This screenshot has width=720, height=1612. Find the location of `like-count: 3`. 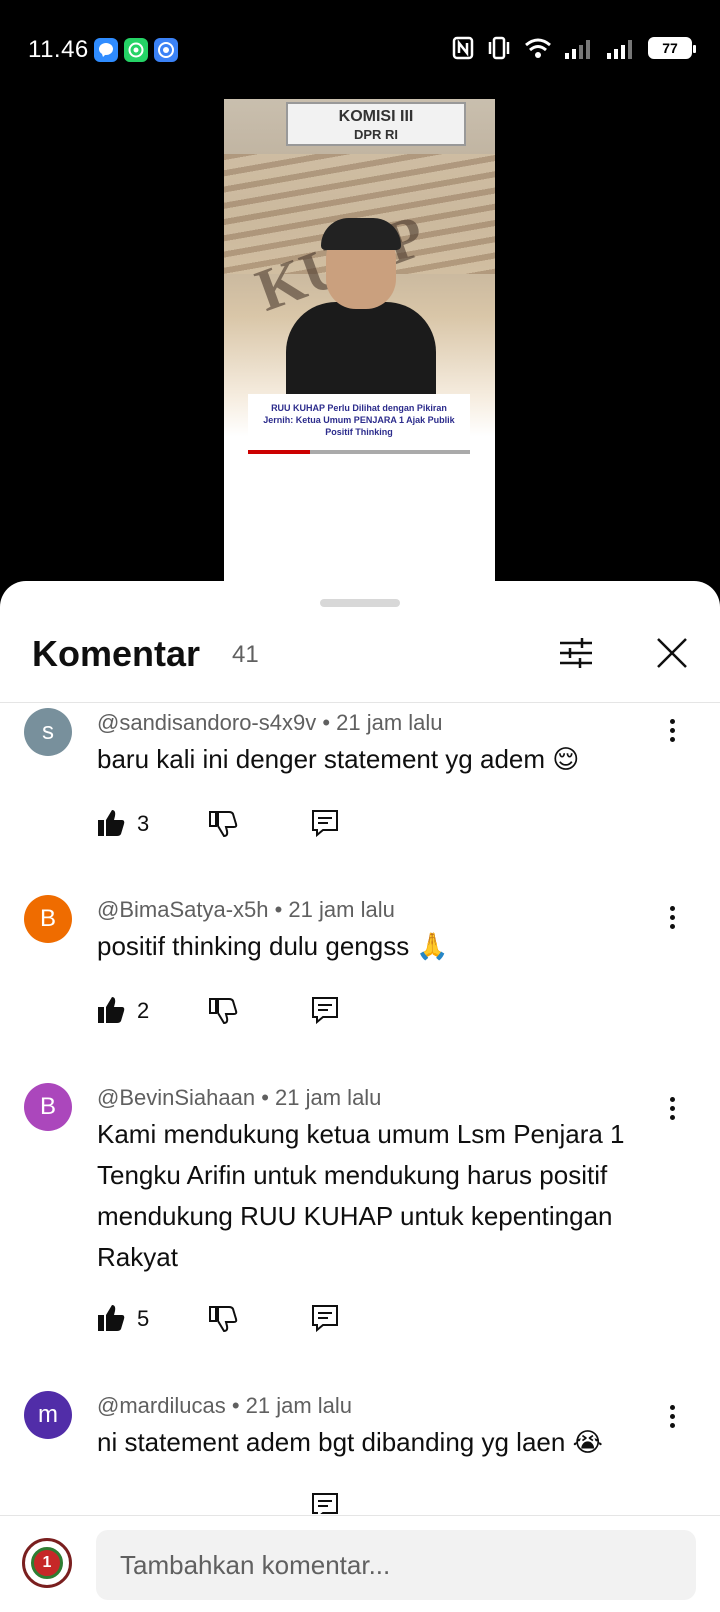

like-count: 3 is located at coordinates (143, 823).